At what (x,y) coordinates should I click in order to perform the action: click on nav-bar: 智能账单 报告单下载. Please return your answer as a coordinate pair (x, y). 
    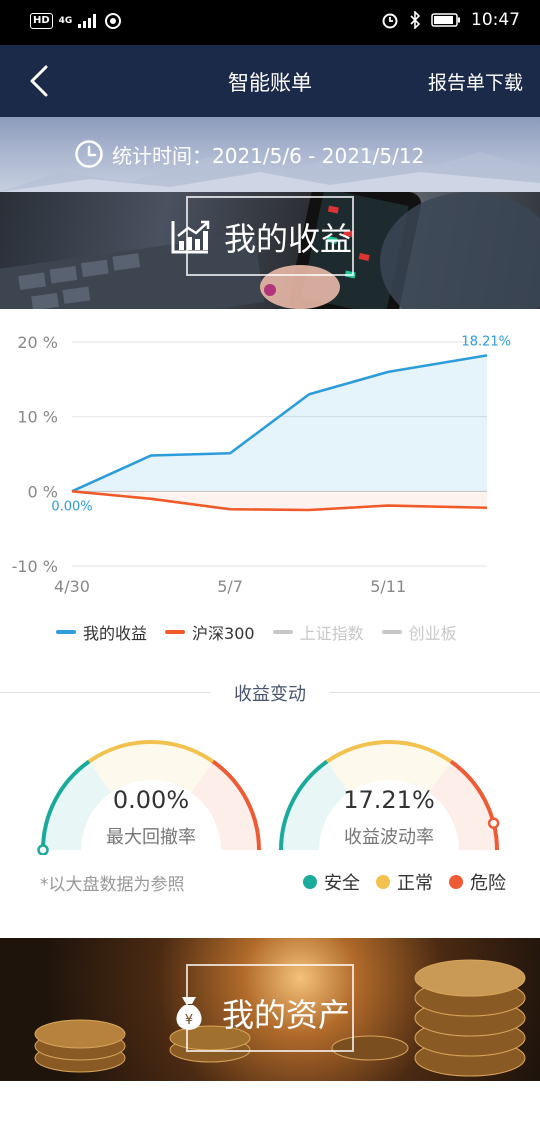
    Looking at the image, I should click on (270, 81).